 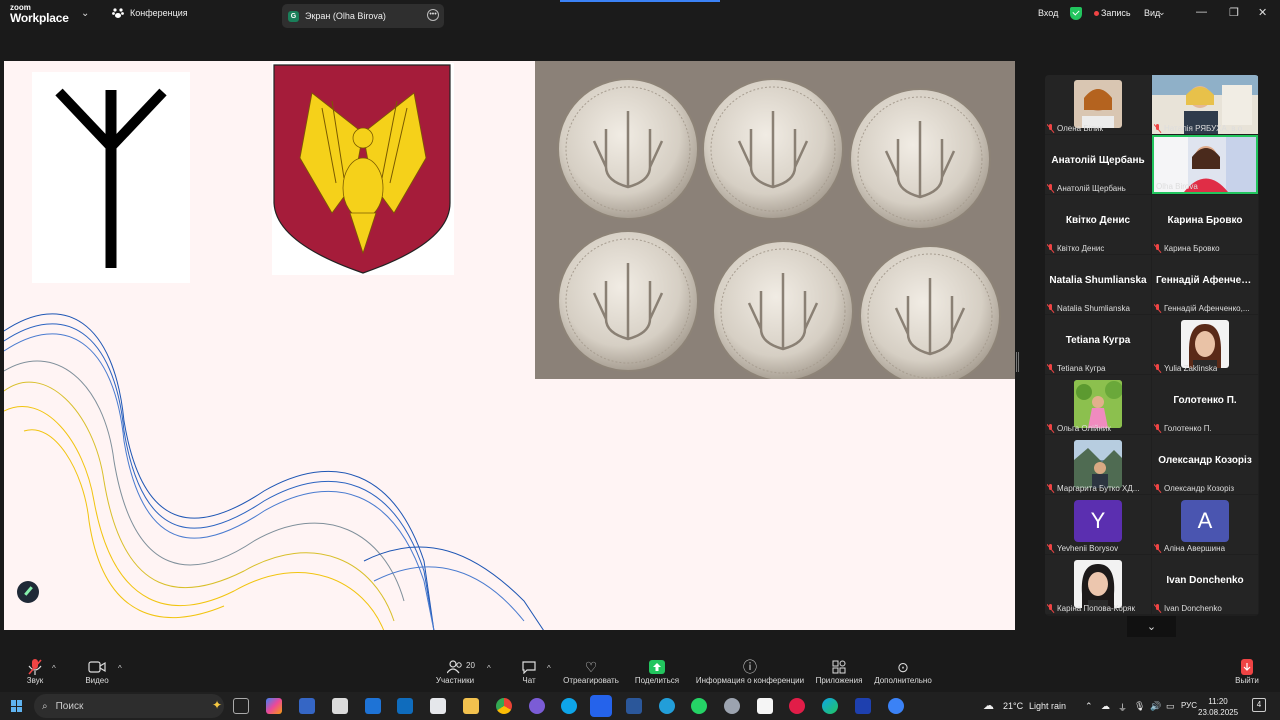 What do you see at coordinates (1205, 224) in the screenshot?
I see `participant-tile: Карина Бровко Карина Бровко` at bounding box center [1205, 224].